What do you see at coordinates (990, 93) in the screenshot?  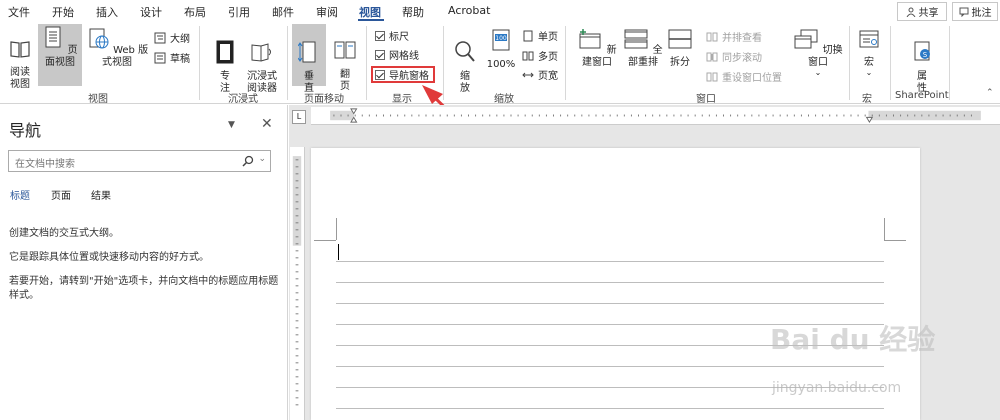 I see `collapse-ribbon-icon: ⌃` at bounding box center [990, 93].